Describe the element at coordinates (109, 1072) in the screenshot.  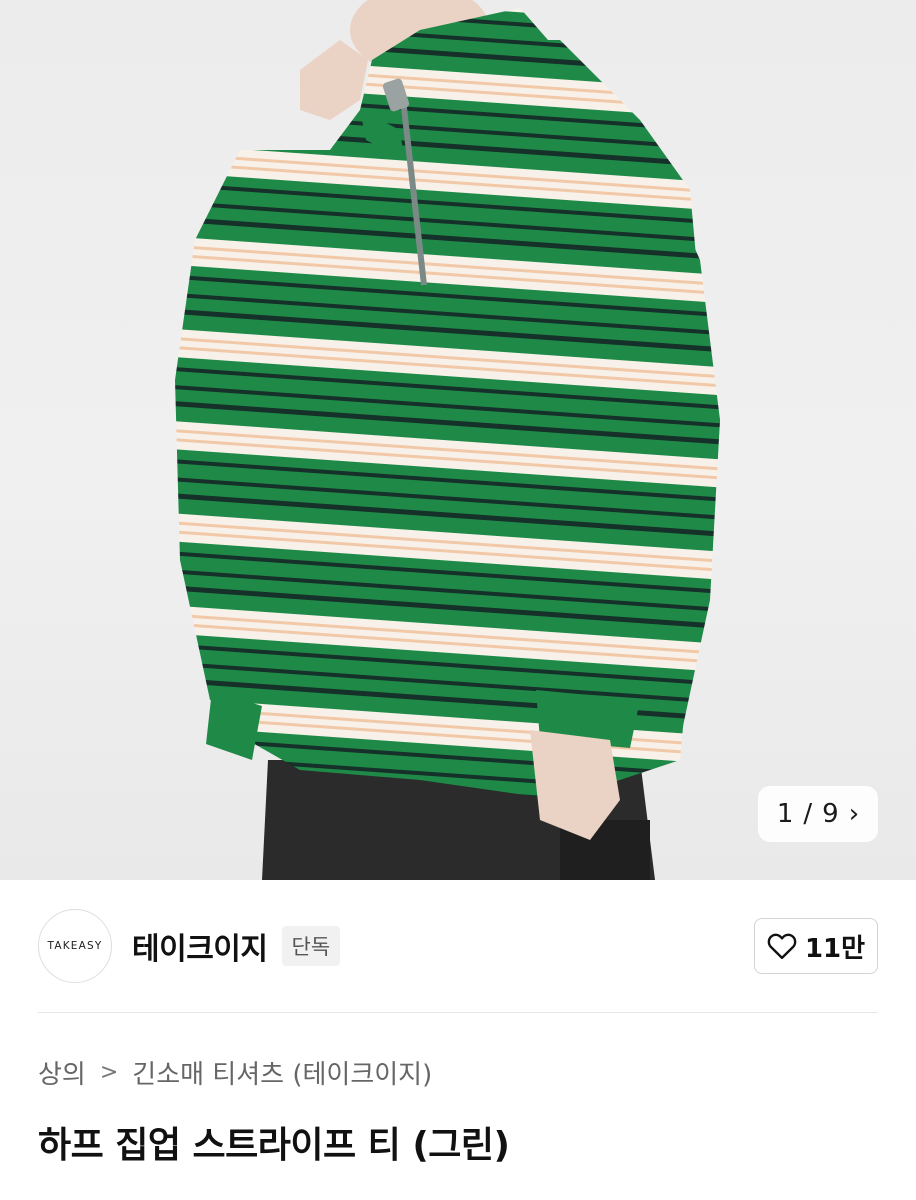
I see `chevron-right-icon: >` at that location.